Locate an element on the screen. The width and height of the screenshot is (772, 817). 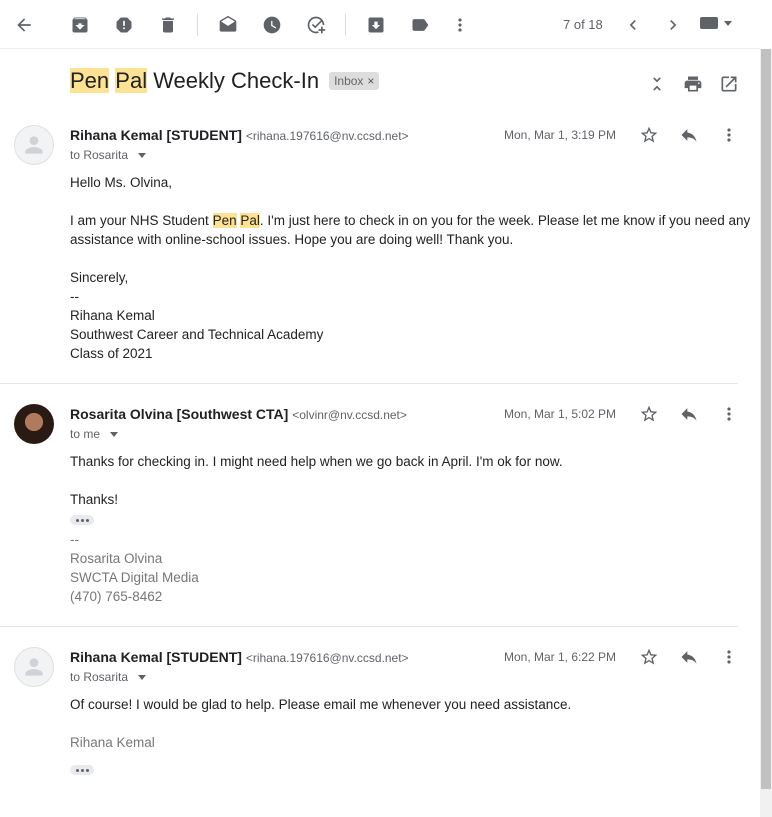
report-spam-icon is located at coordinates (124, 25).